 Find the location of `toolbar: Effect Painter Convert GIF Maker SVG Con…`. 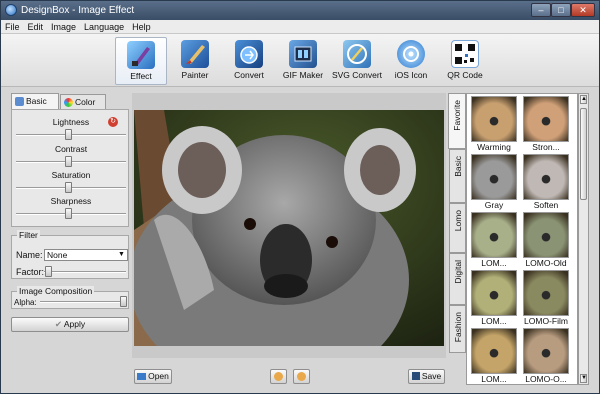

toolbar: Effect Painter Convert GIF Maker SVG Con… is located at coordinates (300, 60).